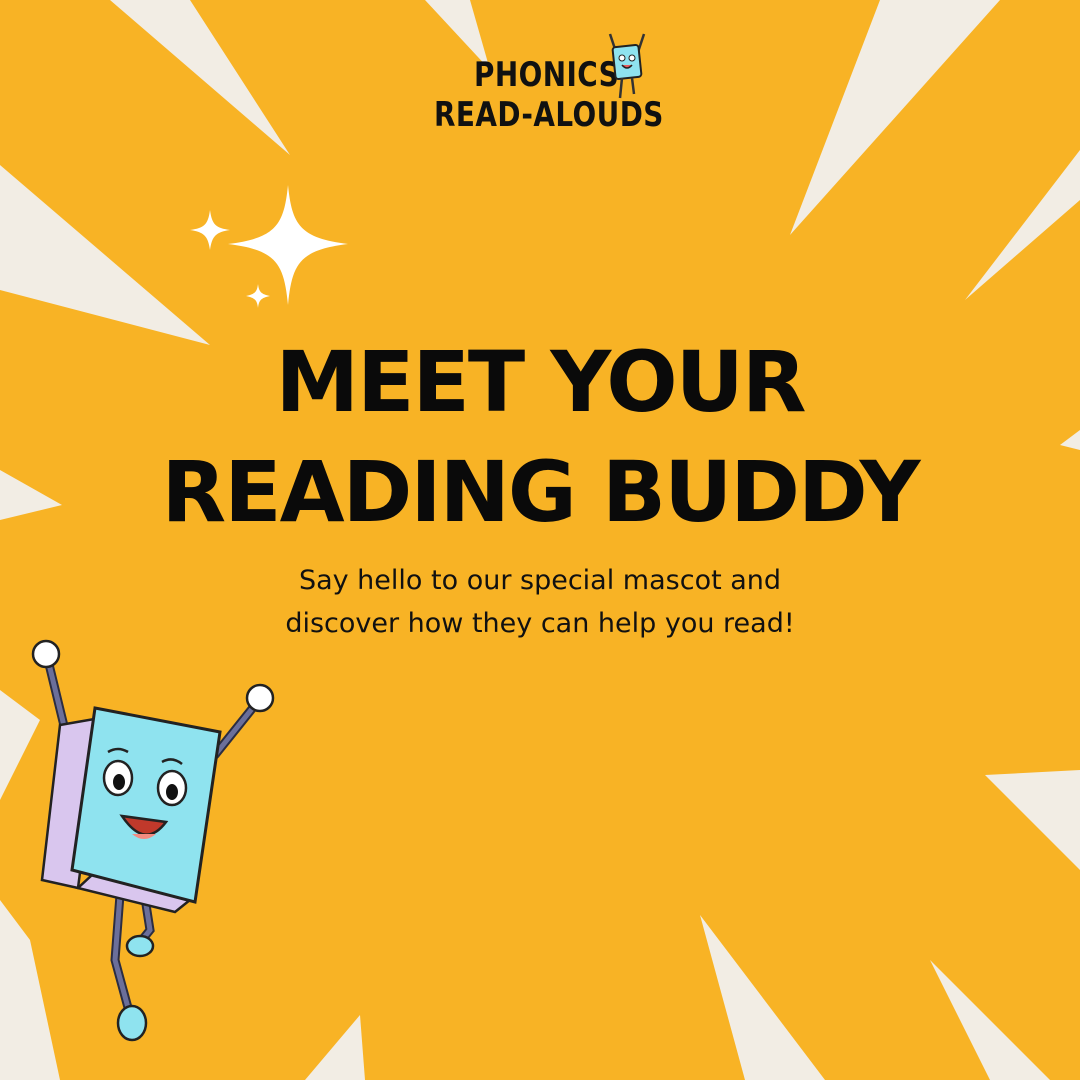 This screenshot has width=1080, height=1080. I want to click on headline-line-2: READING BUDDY, so click(541, 492).